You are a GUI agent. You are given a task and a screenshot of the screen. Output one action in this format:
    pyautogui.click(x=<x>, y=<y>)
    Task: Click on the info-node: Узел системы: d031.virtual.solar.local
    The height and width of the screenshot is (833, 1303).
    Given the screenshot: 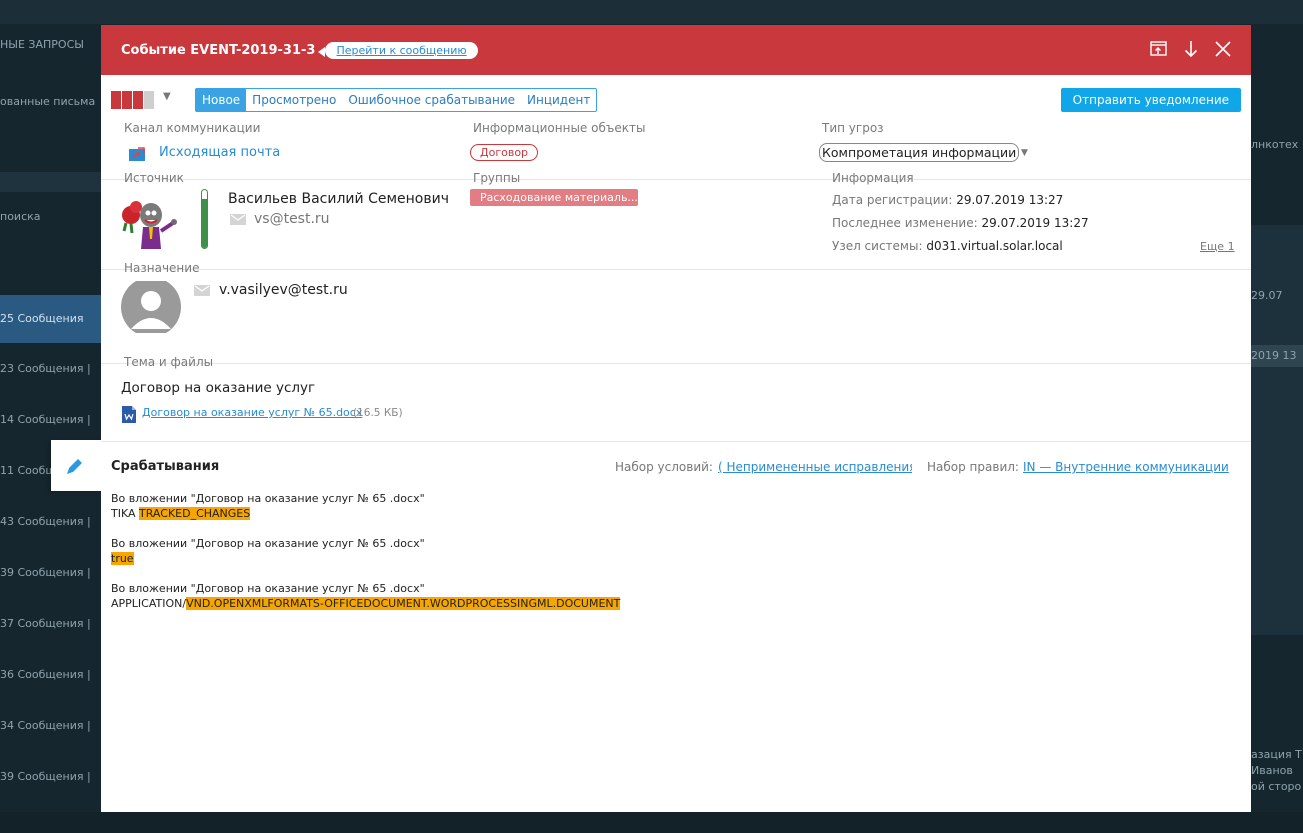 What is the action you would take?
    pyautogui.click(x=947, y=246)
    